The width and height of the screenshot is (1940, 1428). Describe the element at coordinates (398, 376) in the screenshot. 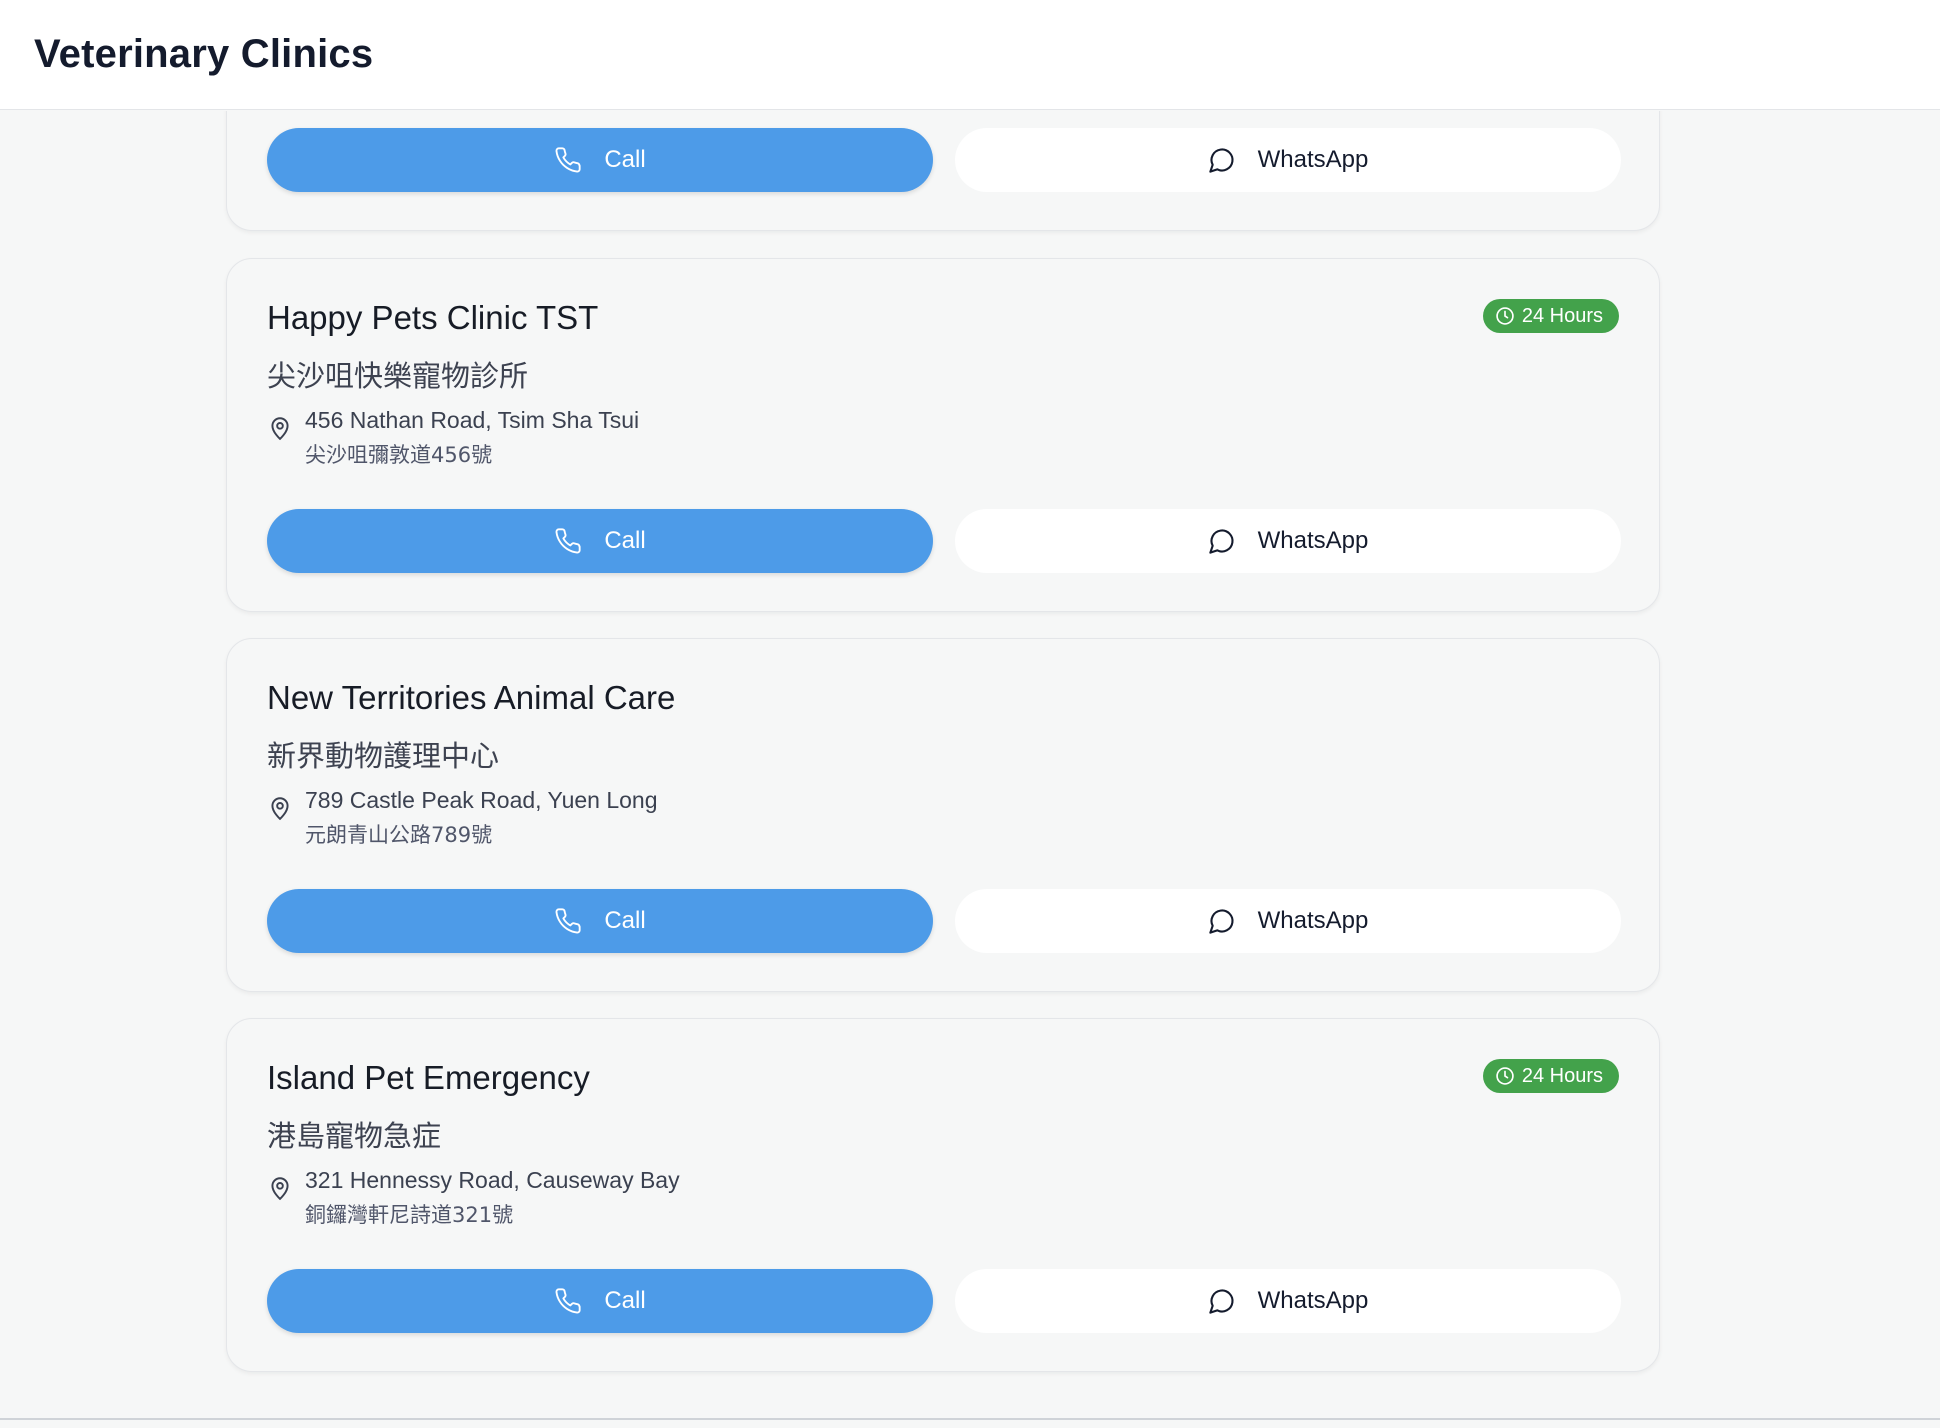

I see `clinic-name-zh: 尖沙咀快樂寵物診所` at that location.